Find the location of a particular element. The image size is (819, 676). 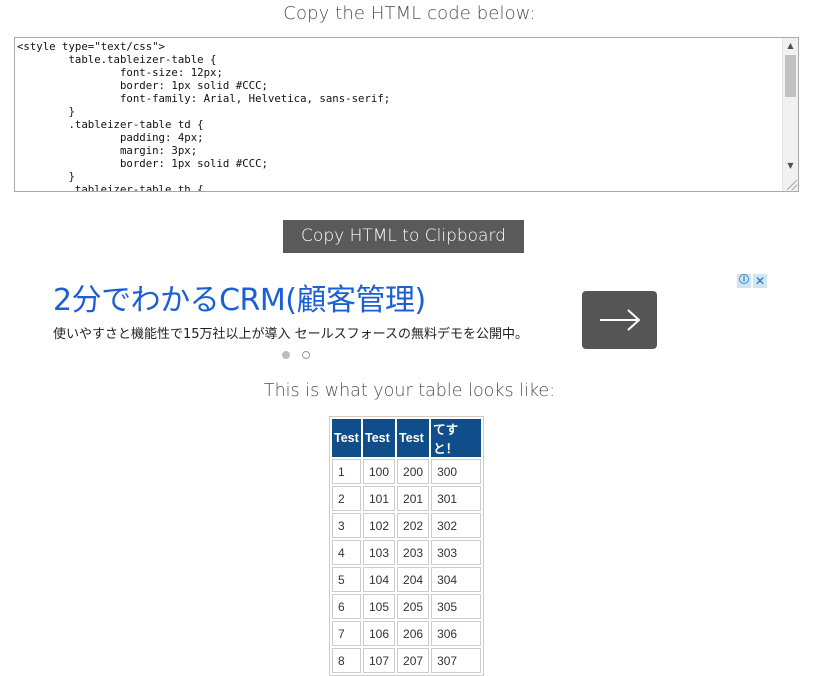

ad-info-icon: ⓘ is located at coordinates (744, 281).